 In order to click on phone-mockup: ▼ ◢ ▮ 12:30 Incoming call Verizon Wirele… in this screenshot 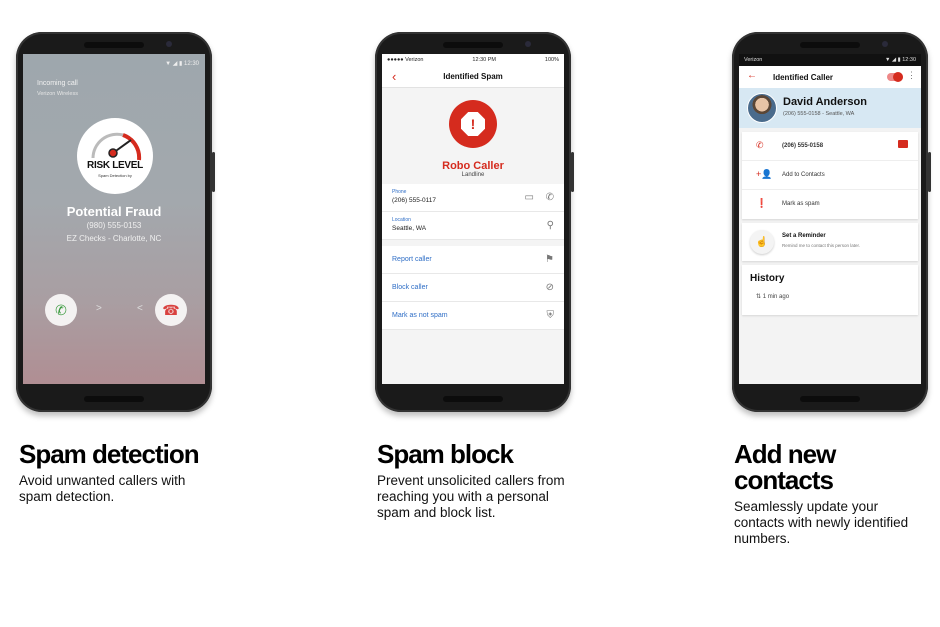, I will do `click(115, 222)`.